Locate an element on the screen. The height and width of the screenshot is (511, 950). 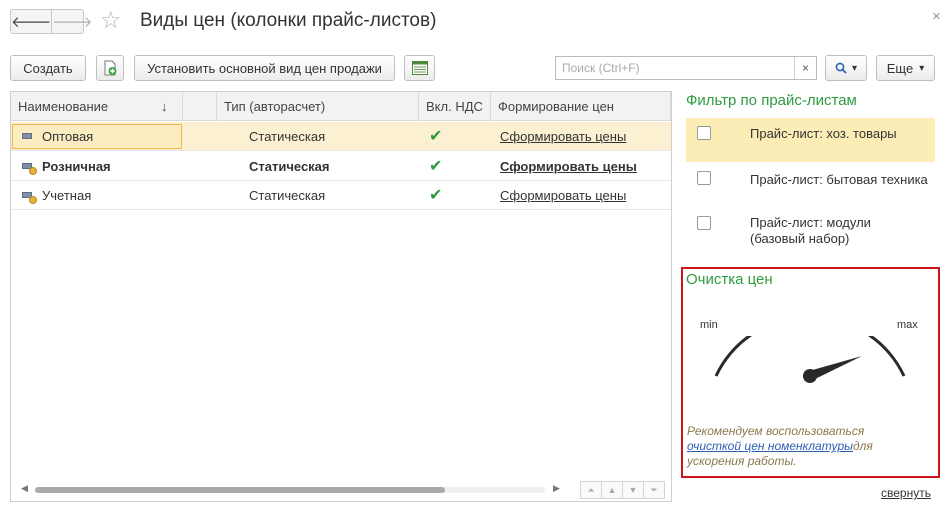
scroll-left-icon: ◀ is located at coordinates (24, 488).